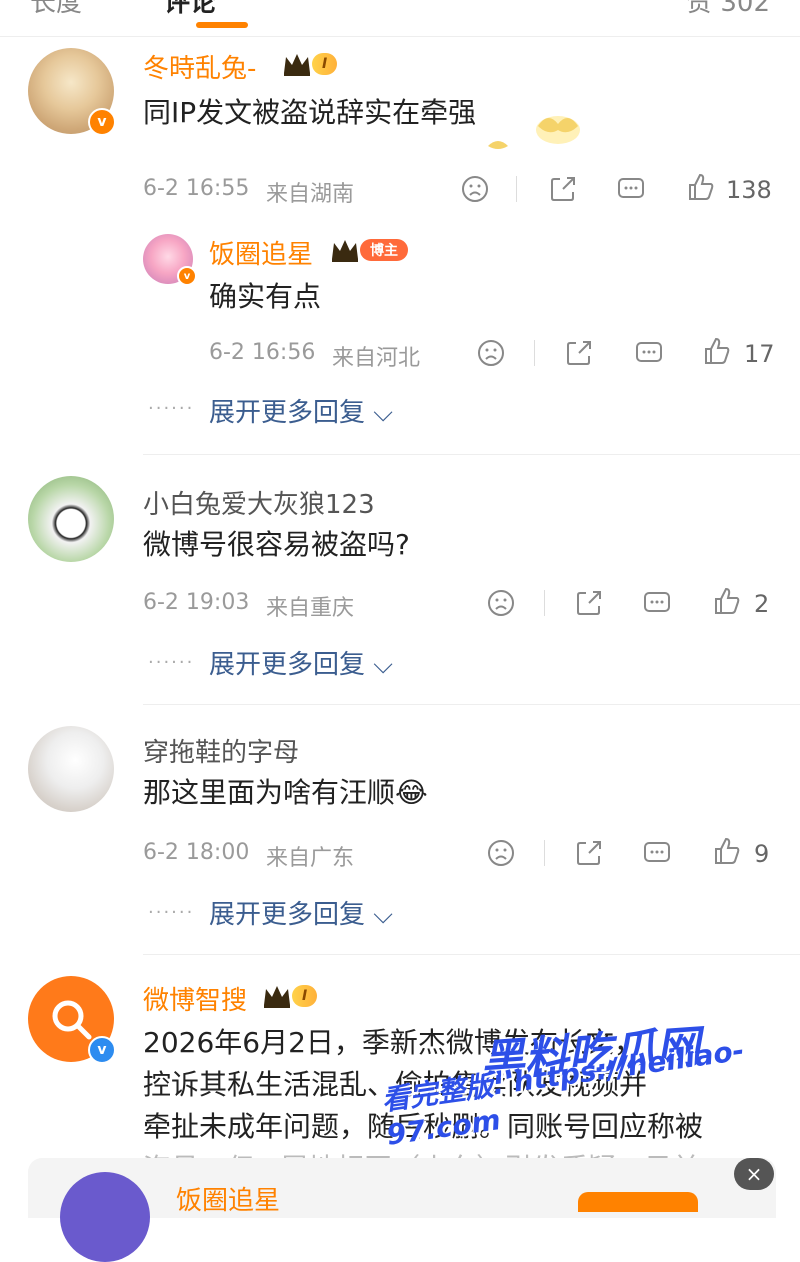 This screenshot has width=800, height=1262. What do you see at coordinates (762, 854) in the screenshot?
I see `like-count: 9` at bounding box center [762, 854].